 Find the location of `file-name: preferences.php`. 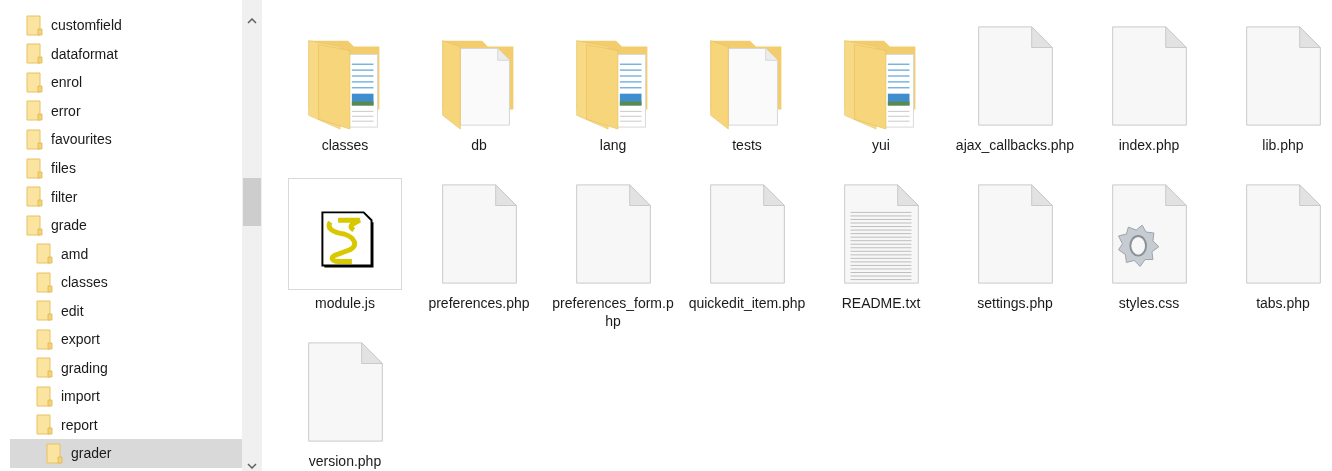

file-name: preferences.php is located at coordinates (479, 303).